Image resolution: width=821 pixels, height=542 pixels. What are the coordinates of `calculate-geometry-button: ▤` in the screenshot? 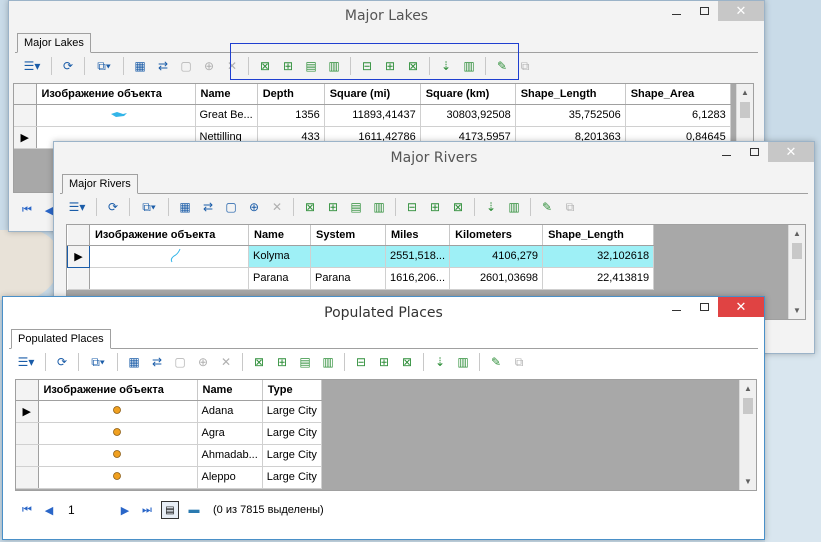 It's located at (356, 207).